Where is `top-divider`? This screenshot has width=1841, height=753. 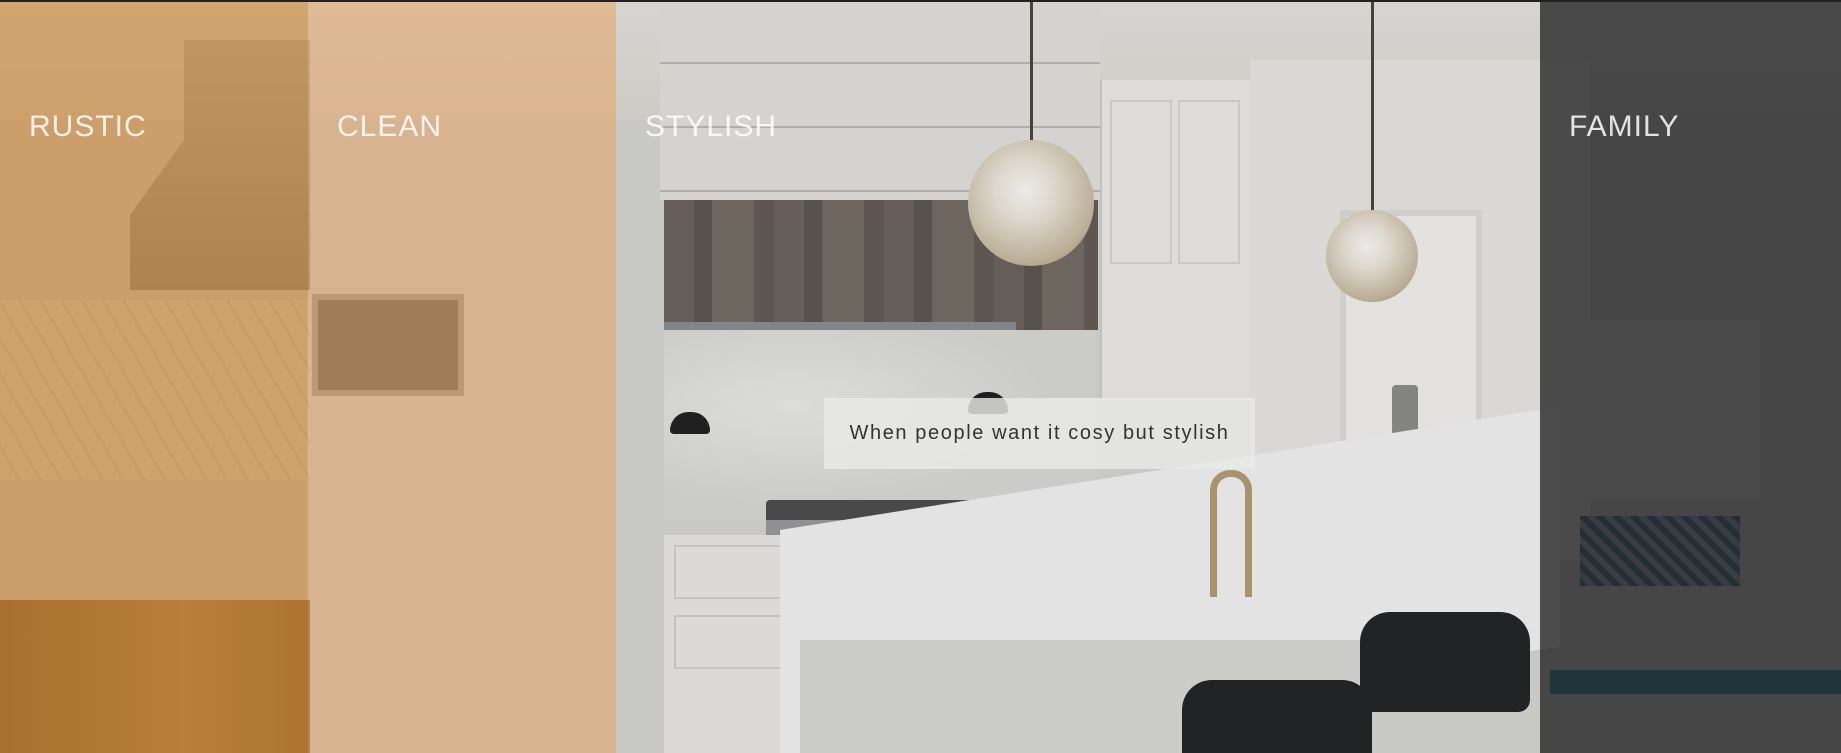
top-divider is located at coordinates (920, 1).